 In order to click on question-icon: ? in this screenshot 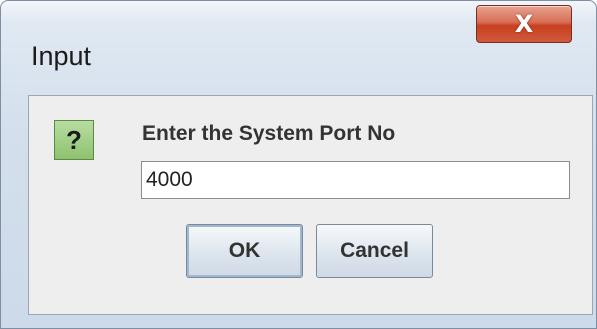, I will do `click(74, 140)`.